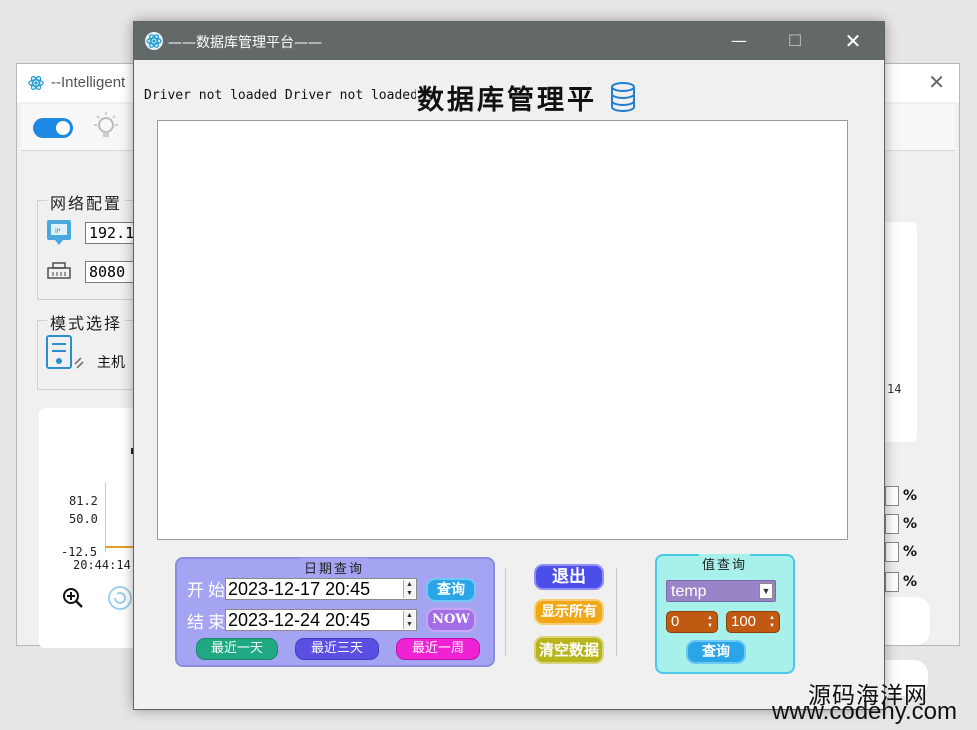 The width and height of the screenshot is (977, 730). What do you see at coordinates (864, 711) in the screenshot?
I see `watermark-url: www.codehy.com` at bounding box center [864, 711].